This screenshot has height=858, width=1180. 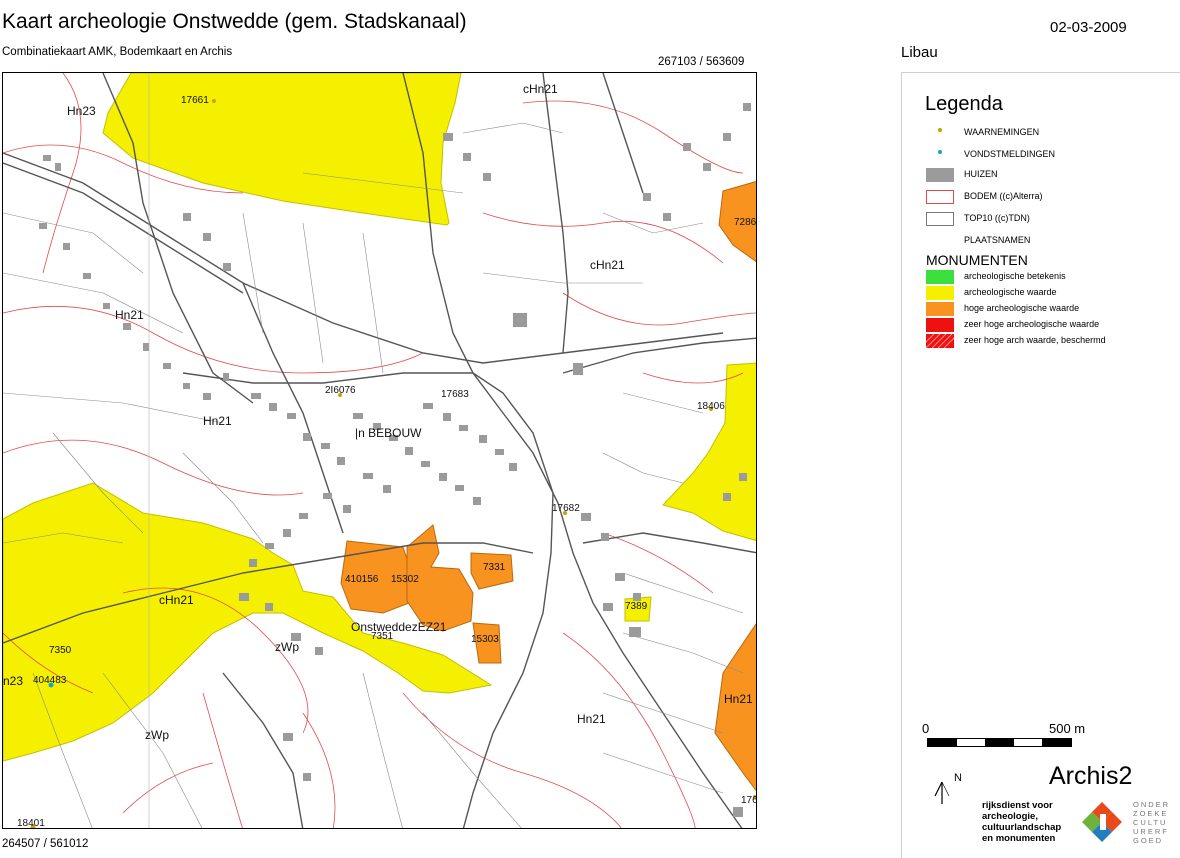 I want to click on label-hn21-bottom: Hn21, so click(x=591, y=719).